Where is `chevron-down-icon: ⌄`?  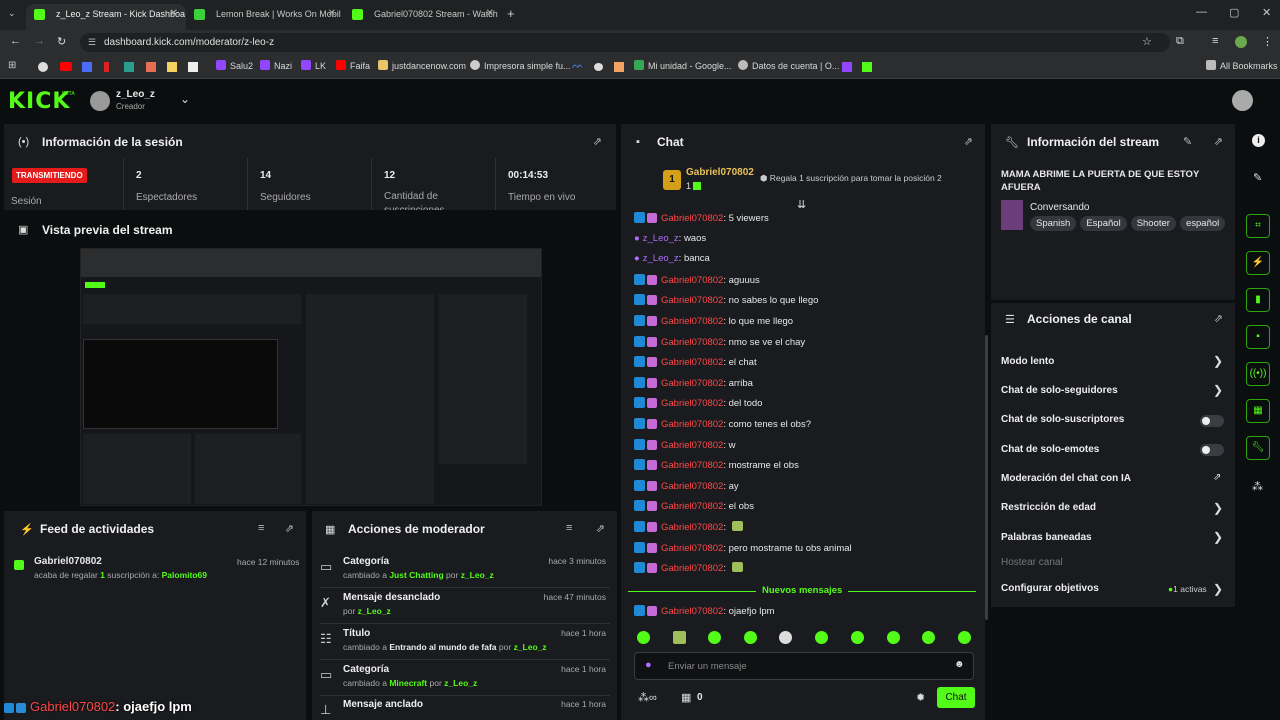 chevron-down-icon: ⌄ is located at coordinates (185, 99).